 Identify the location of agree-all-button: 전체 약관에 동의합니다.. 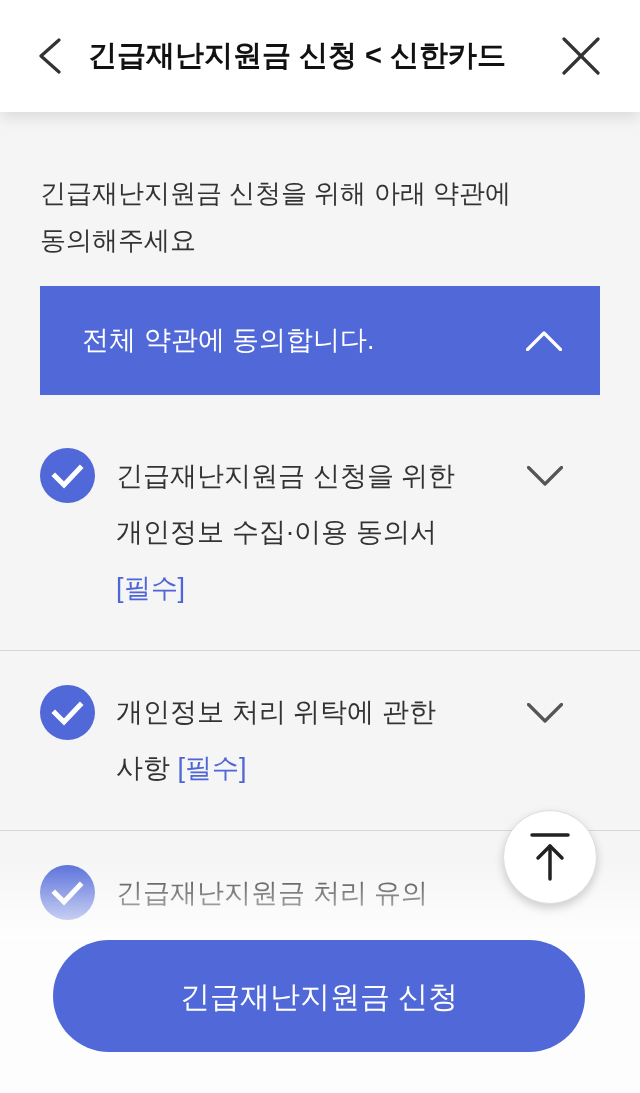
(320, 340).